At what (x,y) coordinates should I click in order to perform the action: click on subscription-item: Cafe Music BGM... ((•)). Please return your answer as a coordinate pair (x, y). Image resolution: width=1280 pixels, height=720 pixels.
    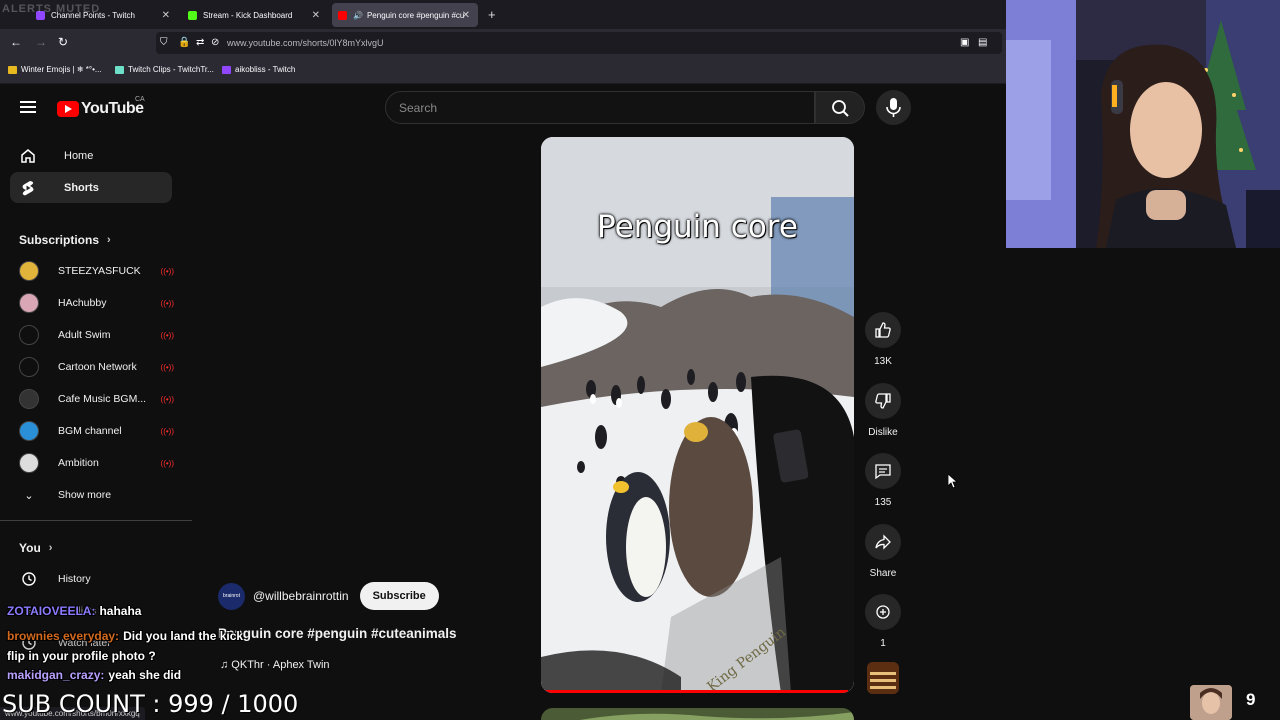
    Looking at the image, I should click on (96, 399).